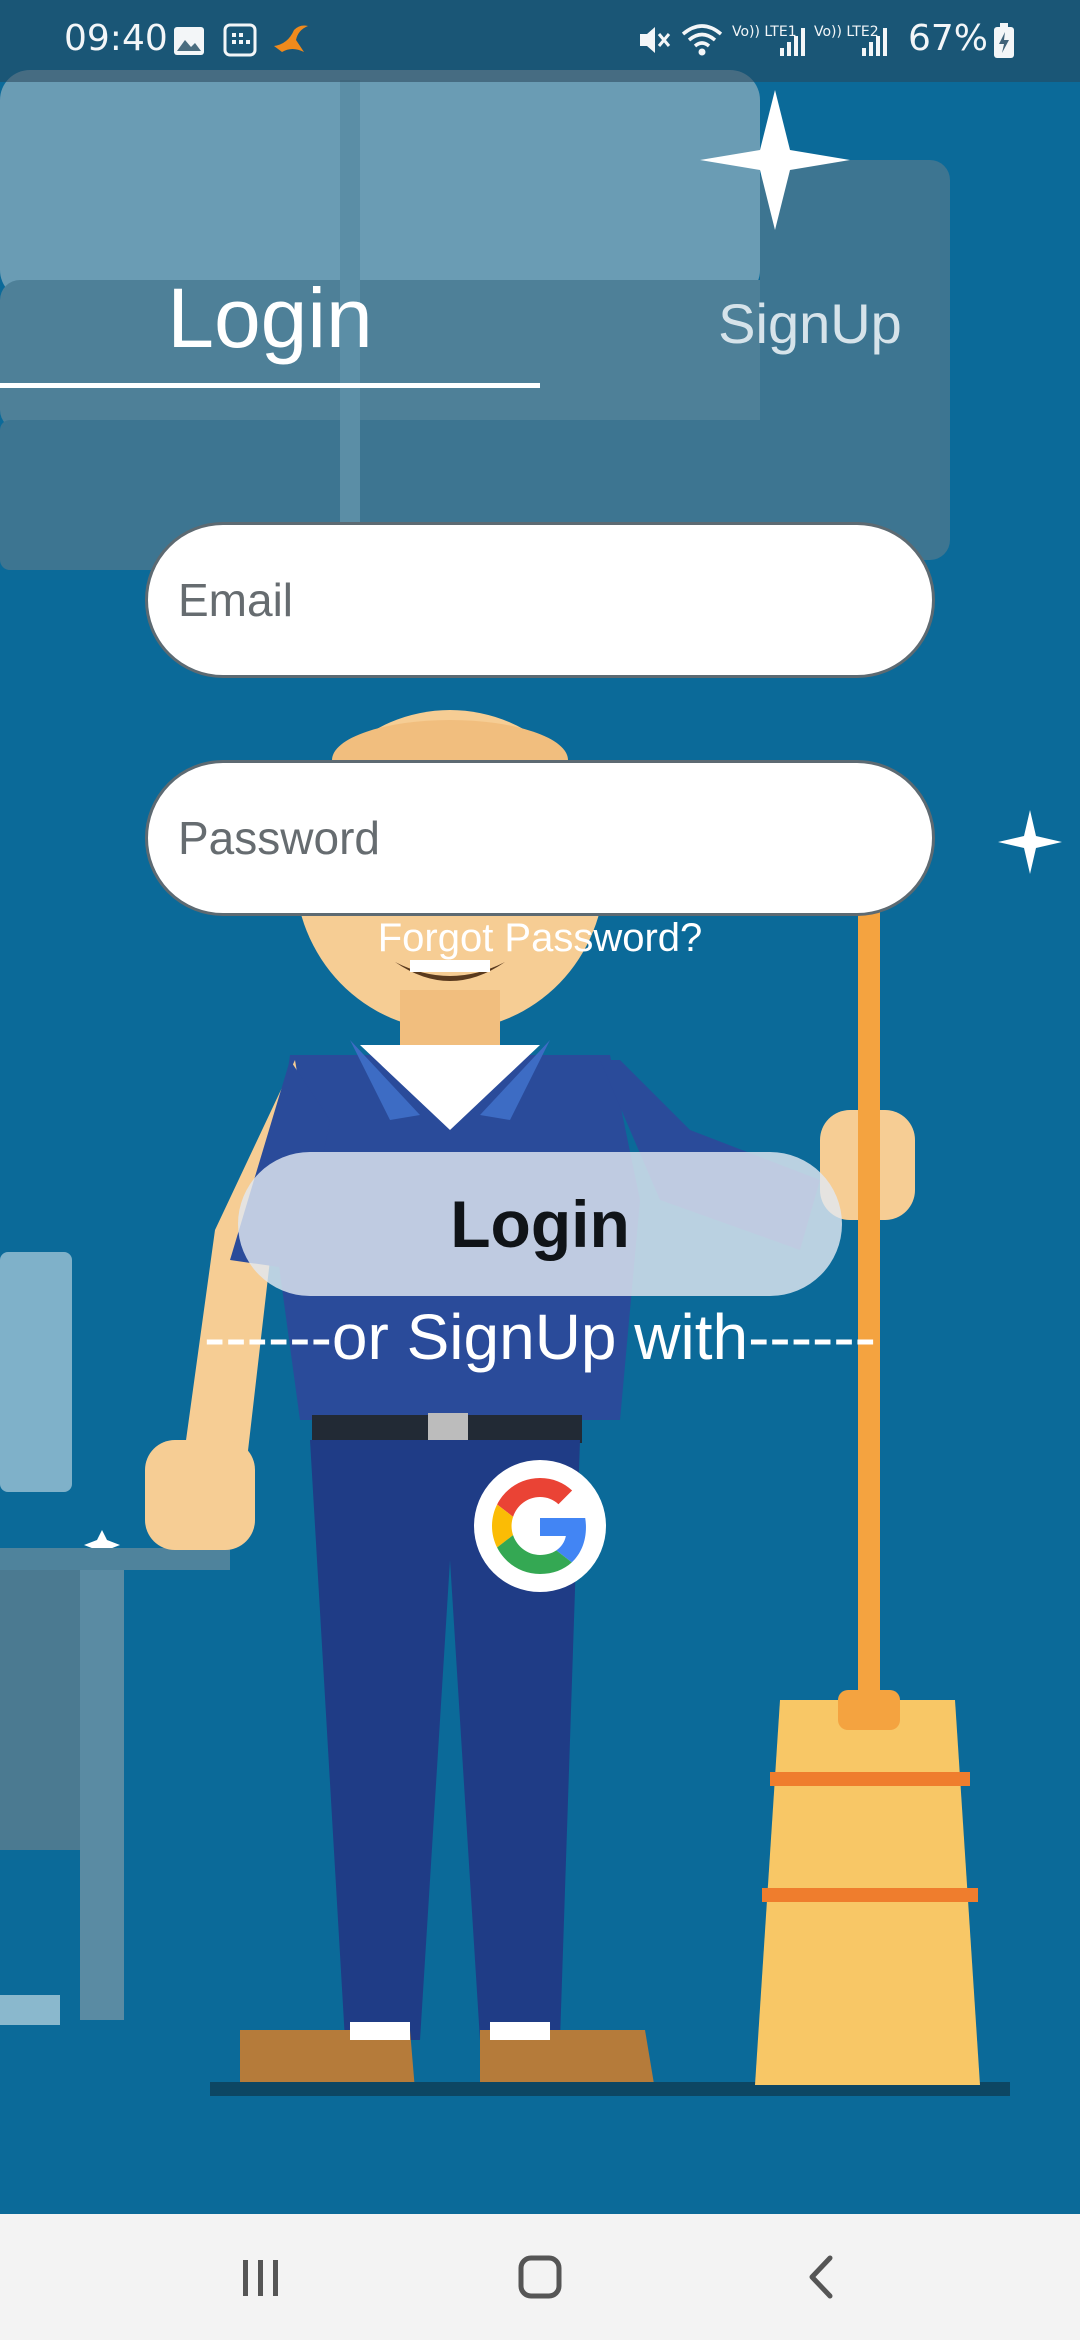 The height and width of the screenshot is (2340, 1080). What do you see at coordinates (270, 385) in the screenshot?
I see `active-tab-indicator` at bounding box center [270, 385].